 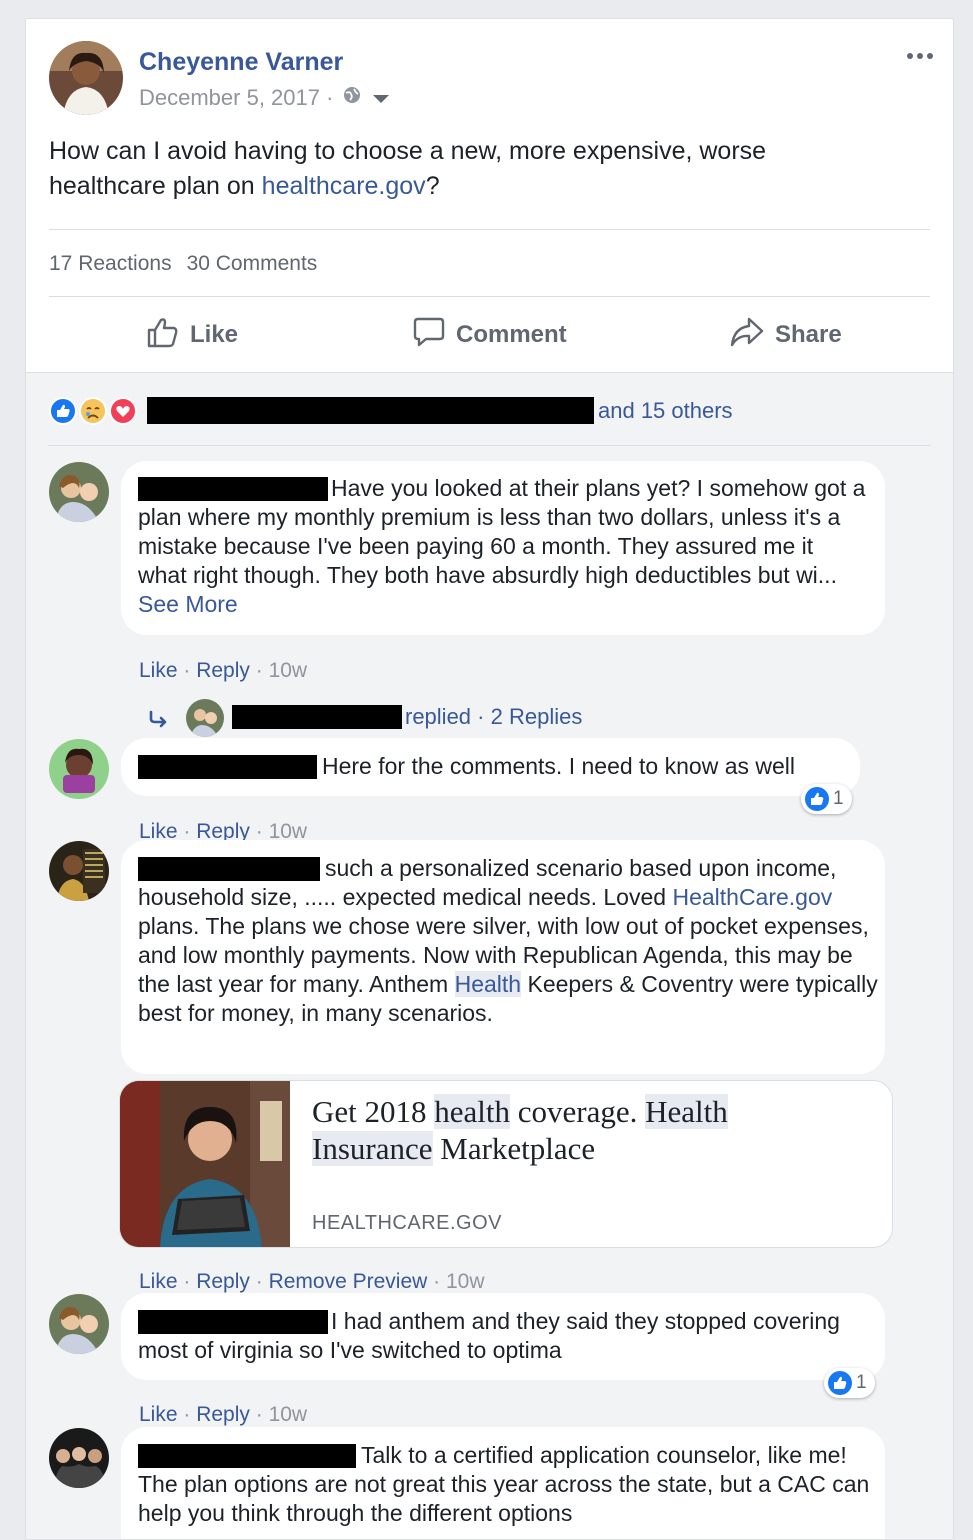 I want to click on comment-button-label: Comment, so click(x=511, y=334).